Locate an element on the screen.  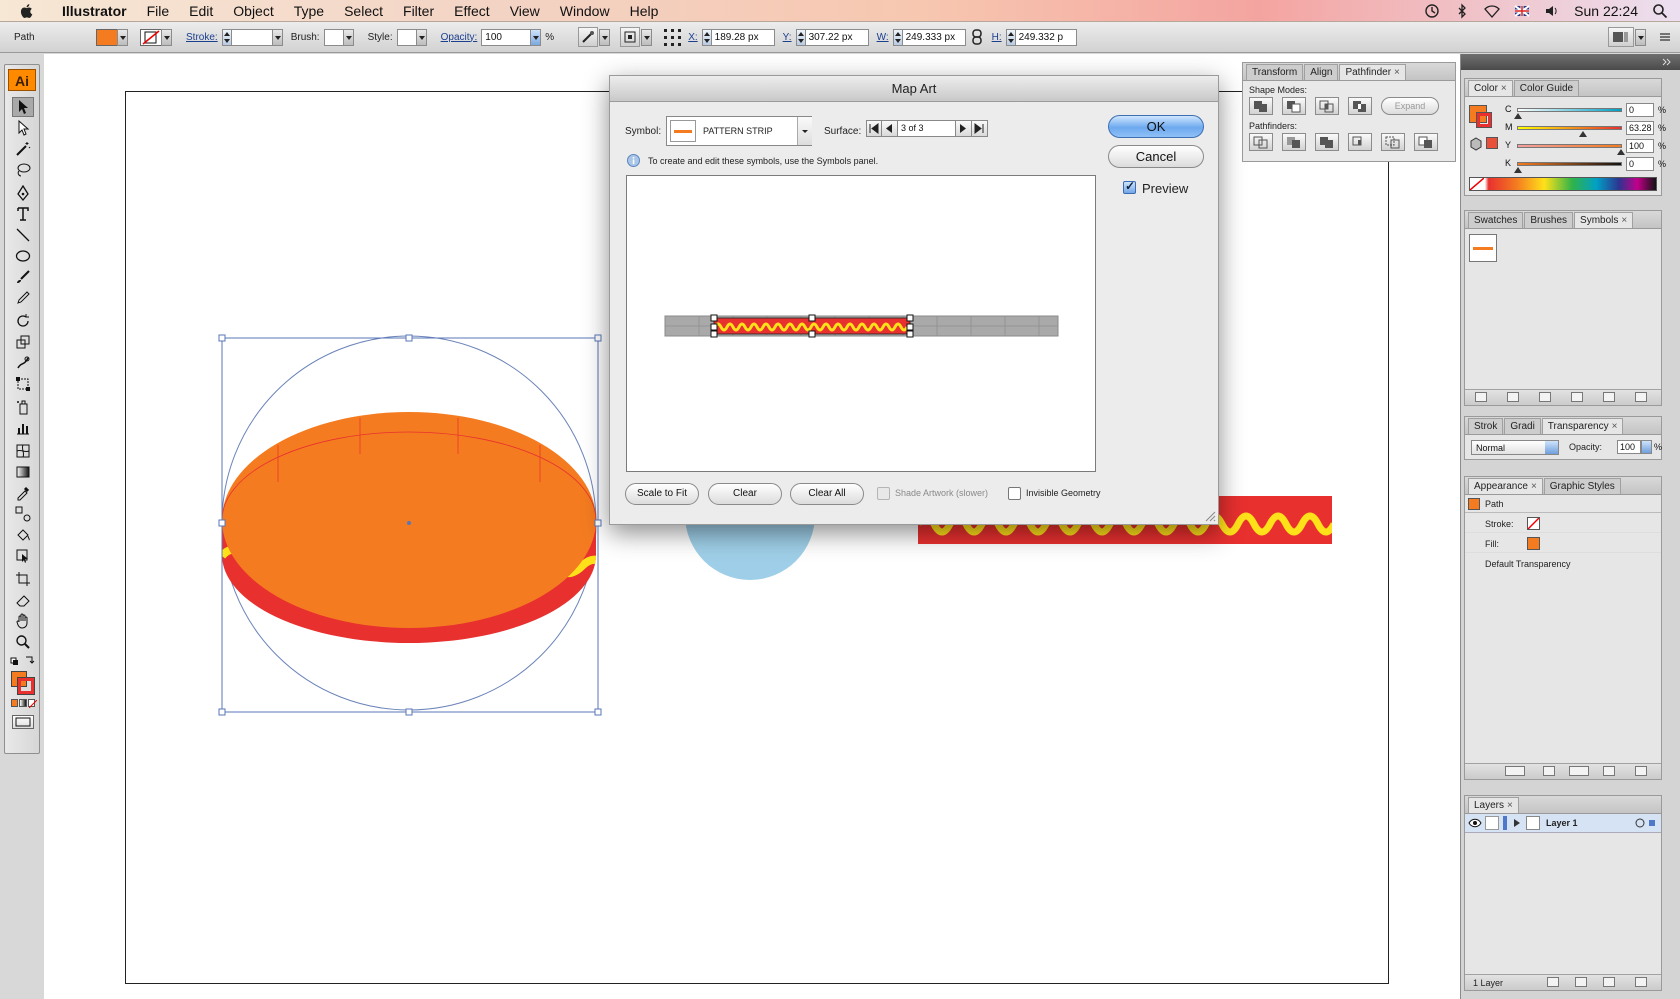
selection-indicator is located at coordinates (1652, 823).